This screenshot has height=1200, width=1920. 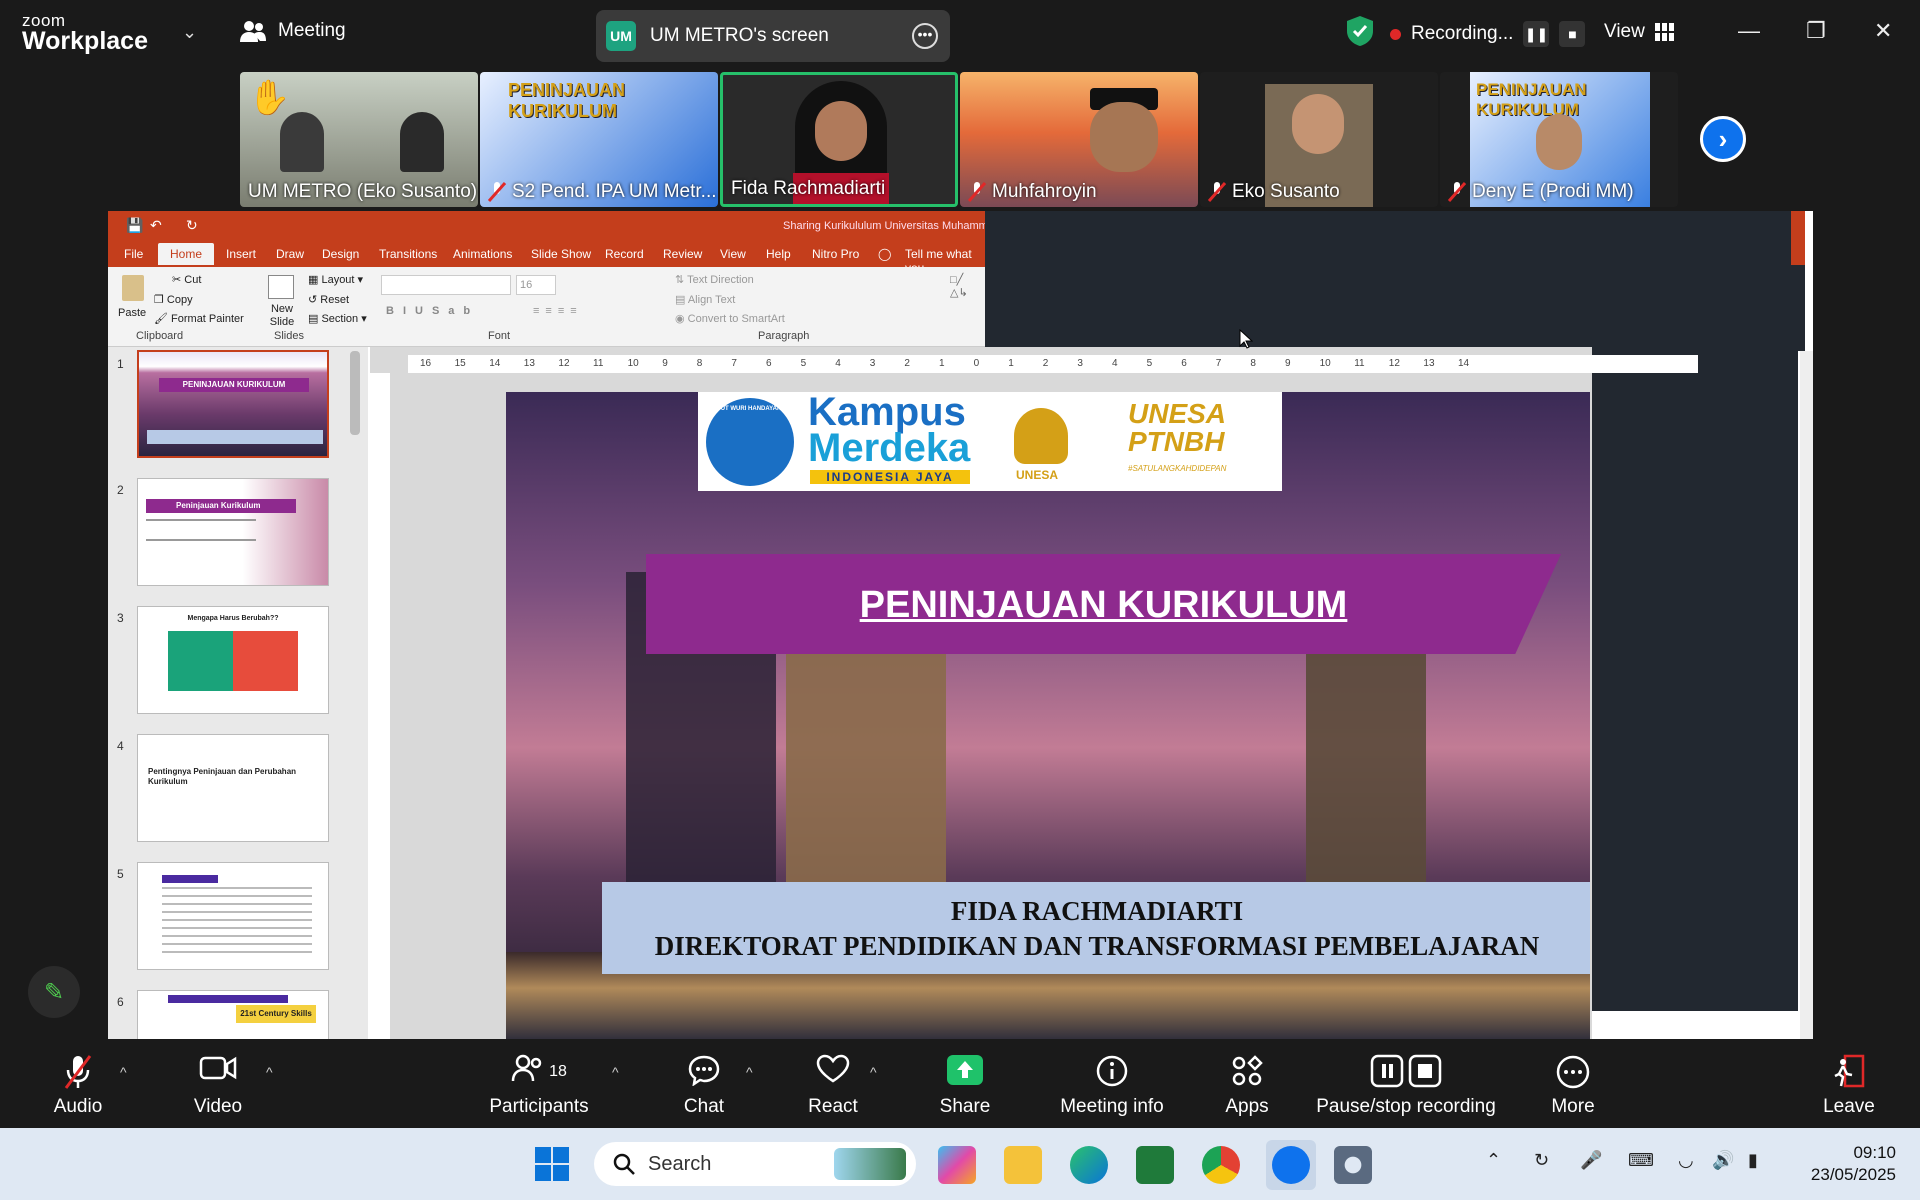 What do you see at coordinates (841, 131) in the screenshot?
I see `person-face` at bounding box center [841, 131].